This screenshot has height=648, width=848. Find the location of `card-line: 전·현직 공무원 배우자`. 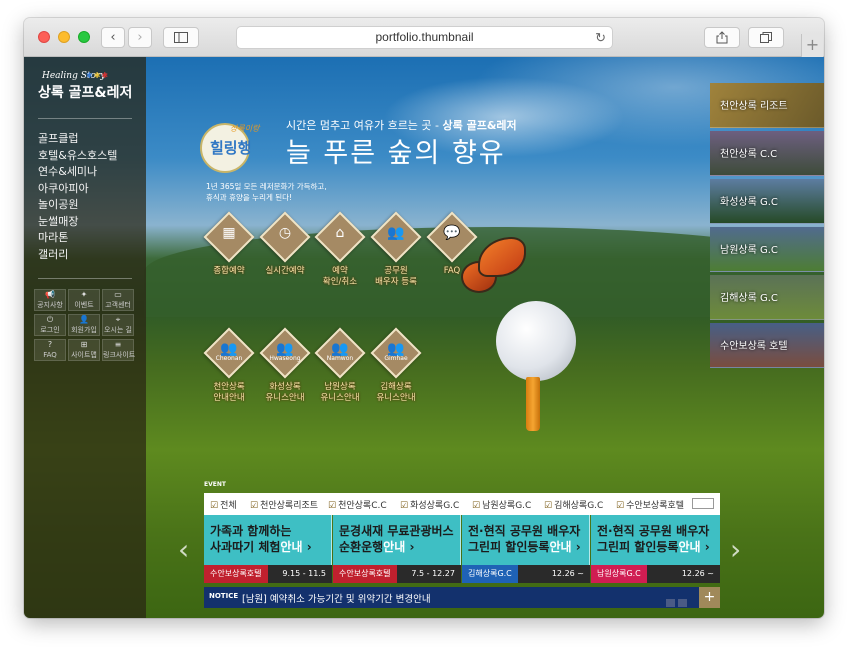

card-line: 전·현직 공무원 배우자 is located at coordinates (524, 531).